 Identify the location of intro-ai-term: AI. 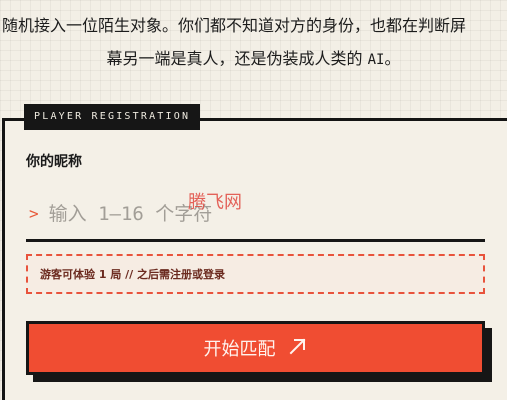
(376, 60).